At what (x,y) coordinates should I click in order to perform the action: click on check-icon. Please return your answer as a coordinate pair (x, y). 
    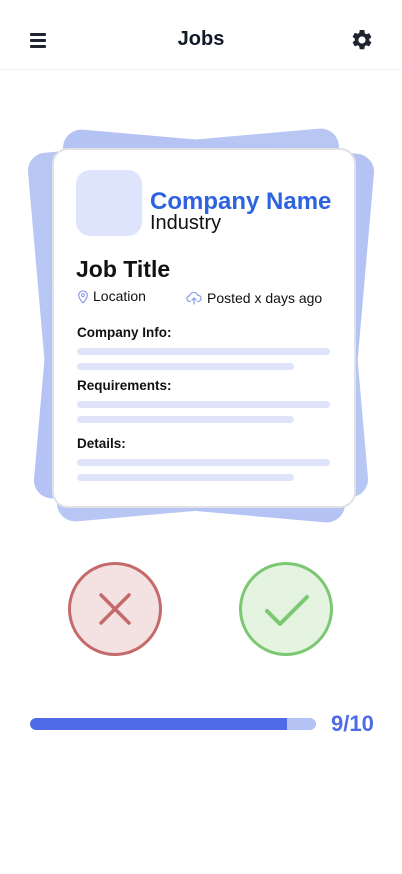
    Looking at the image, I should click on (287, 610).